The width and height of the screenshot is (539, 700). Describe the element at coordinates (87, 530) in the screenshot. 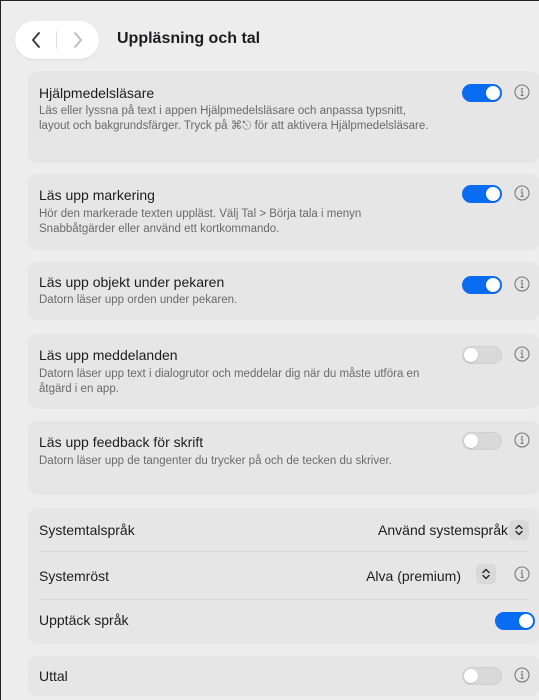

I see `system-language-label: Systemtalspråk` at that location.